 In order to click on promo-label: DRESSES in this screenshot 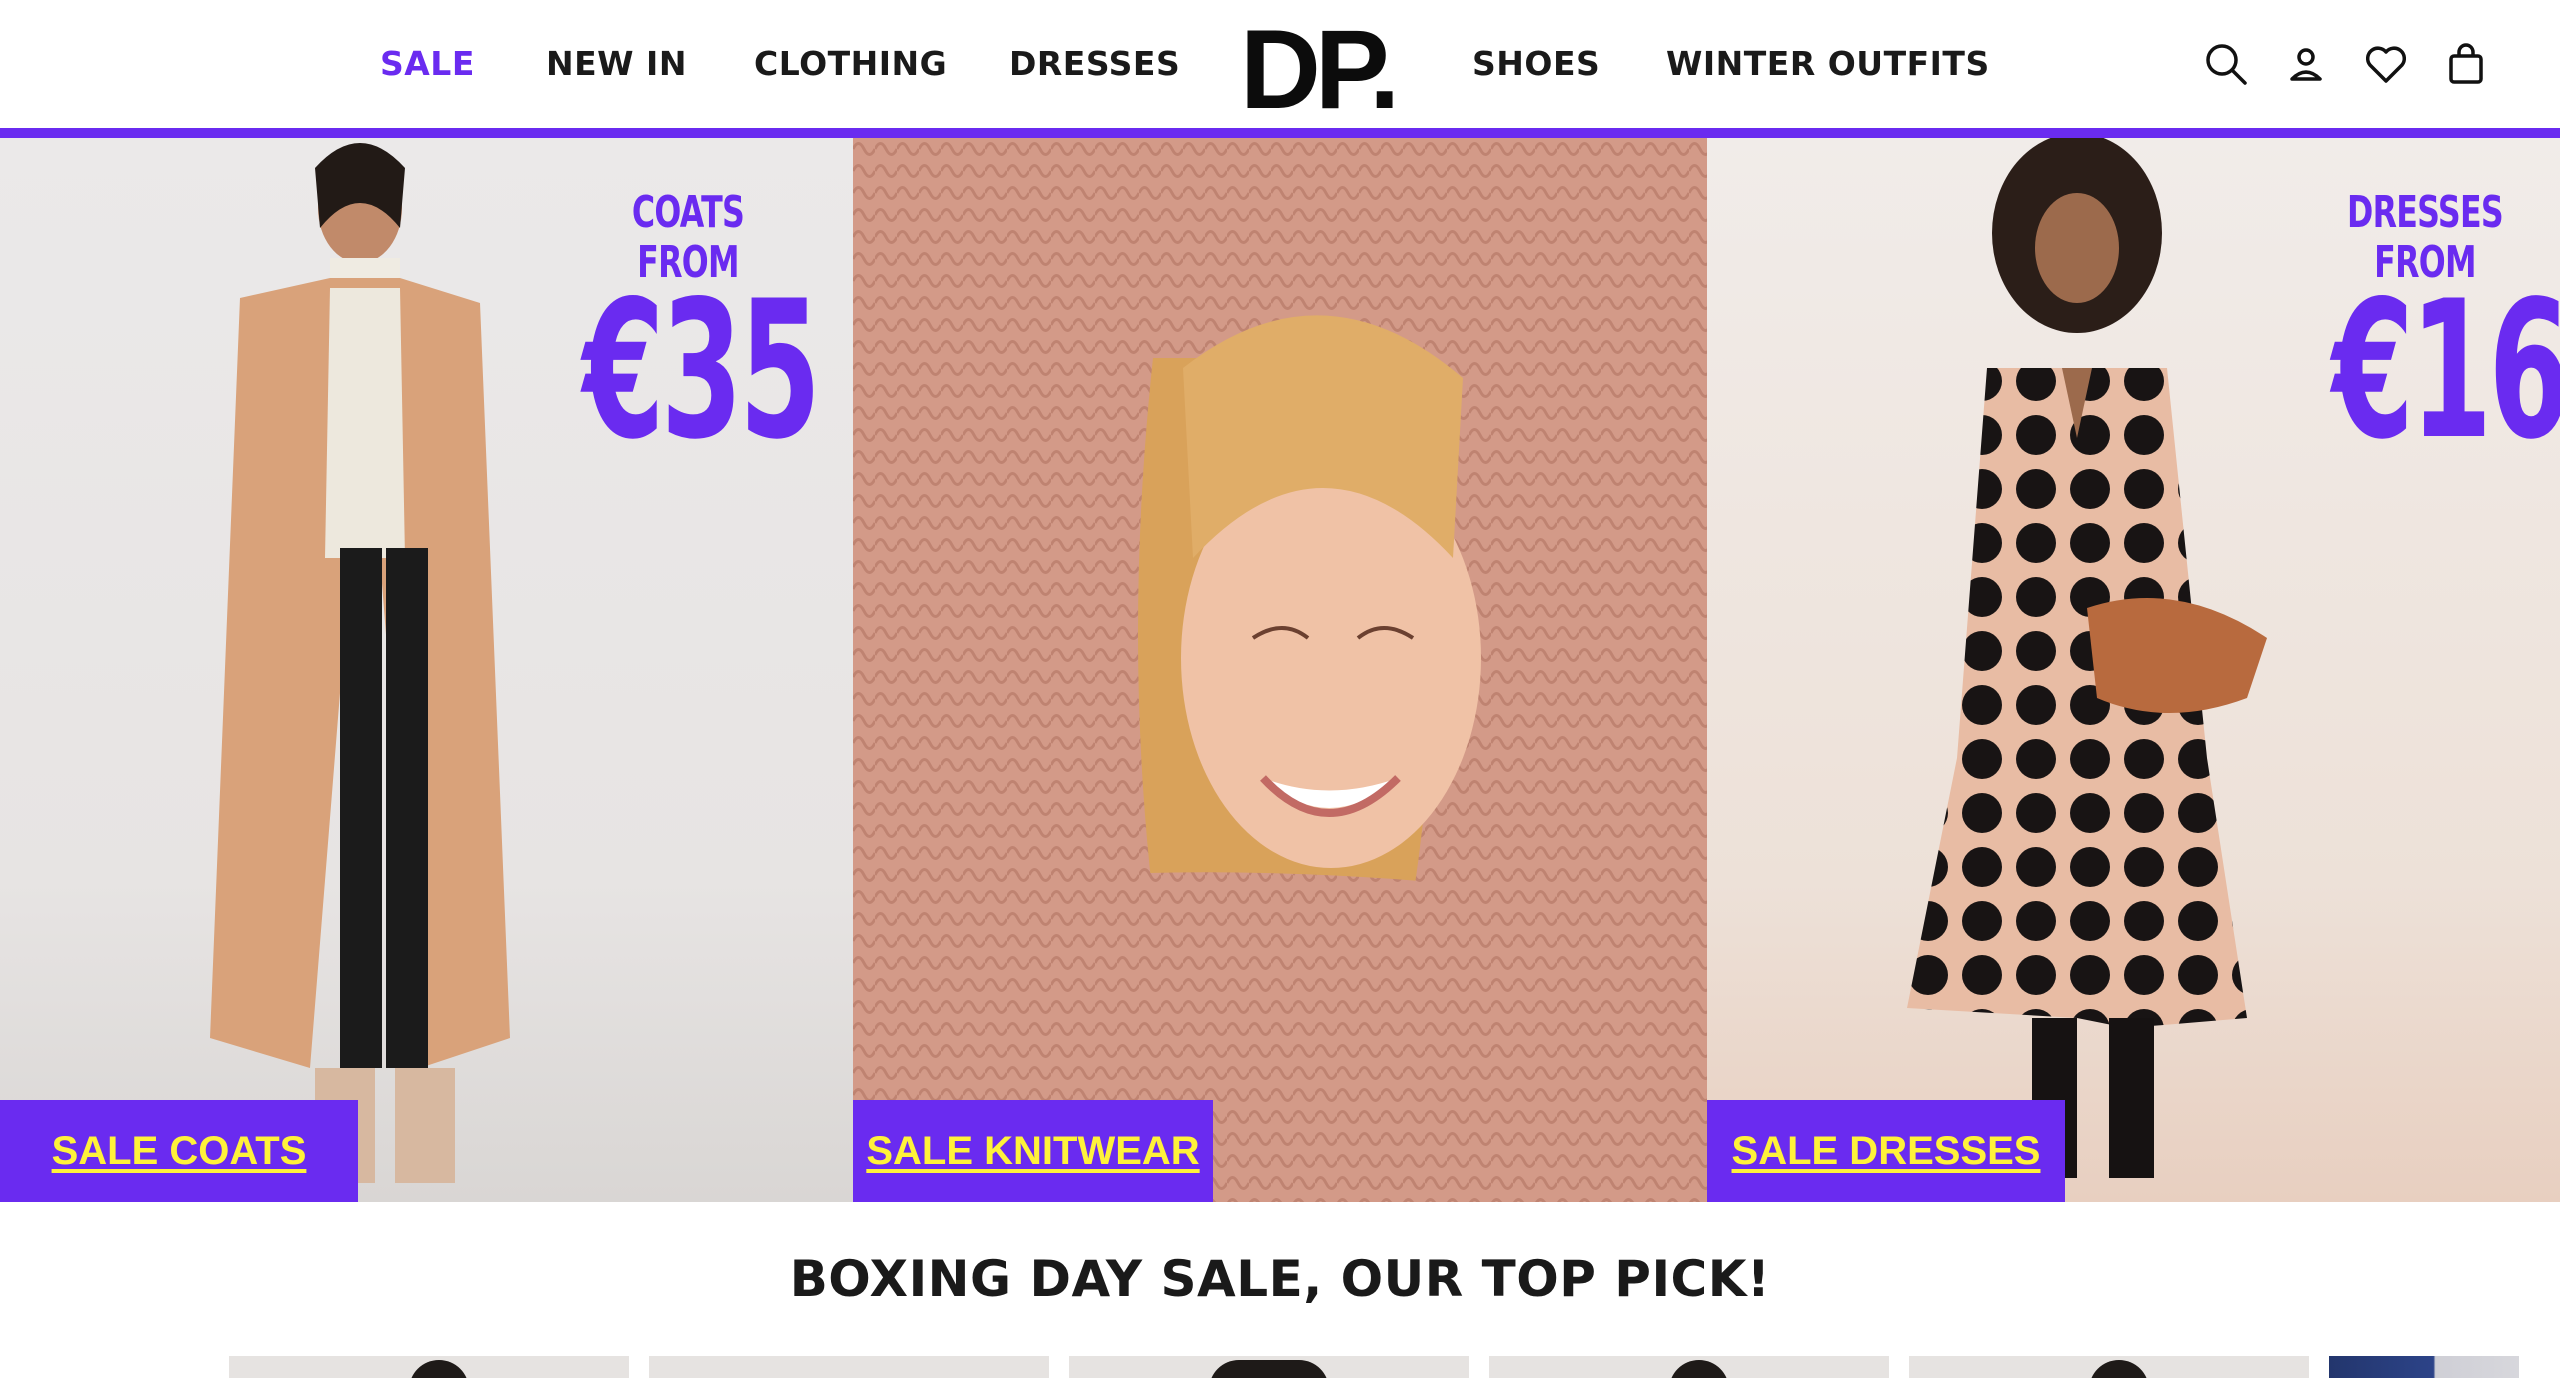, I will do `click(2425, 212)`.